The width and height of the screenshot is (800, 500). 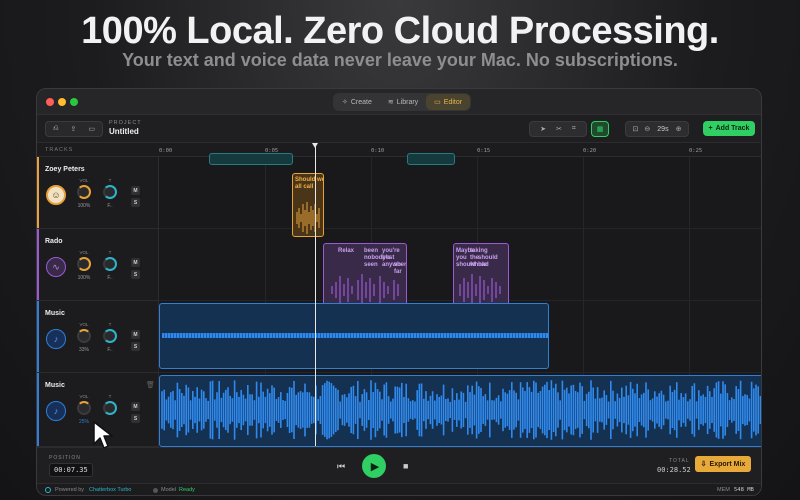 I want to click on add-track-button: + Add Track, so click(x=729, y=128).